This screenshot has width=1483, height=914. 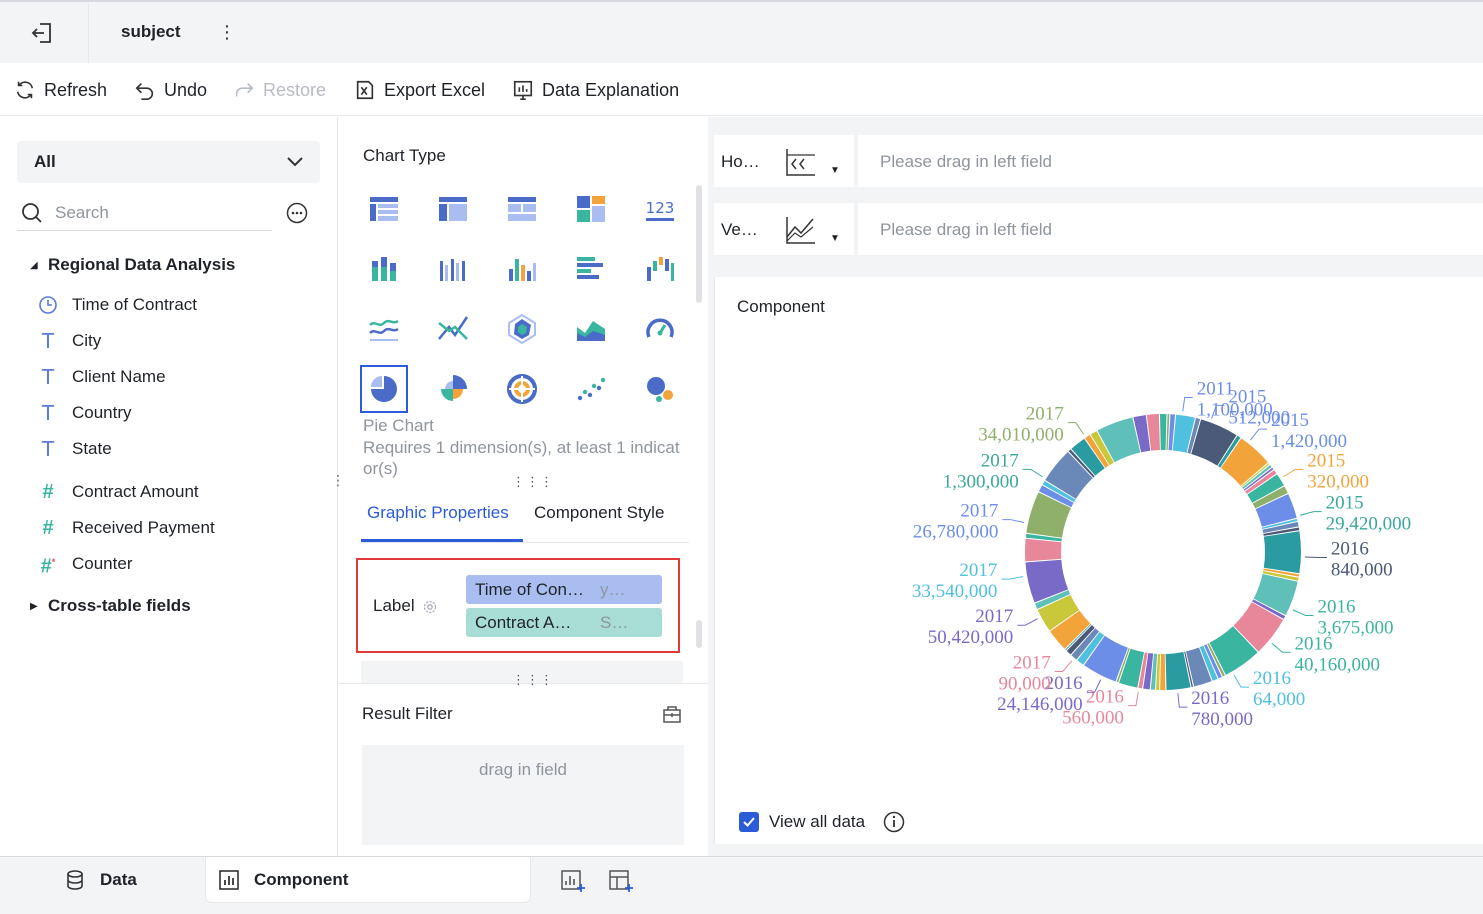 What do you see at coordinates (227, 32) in the screenshot?
I see `more-vertical-icon: ⋮` at bounding box center [227, 32].